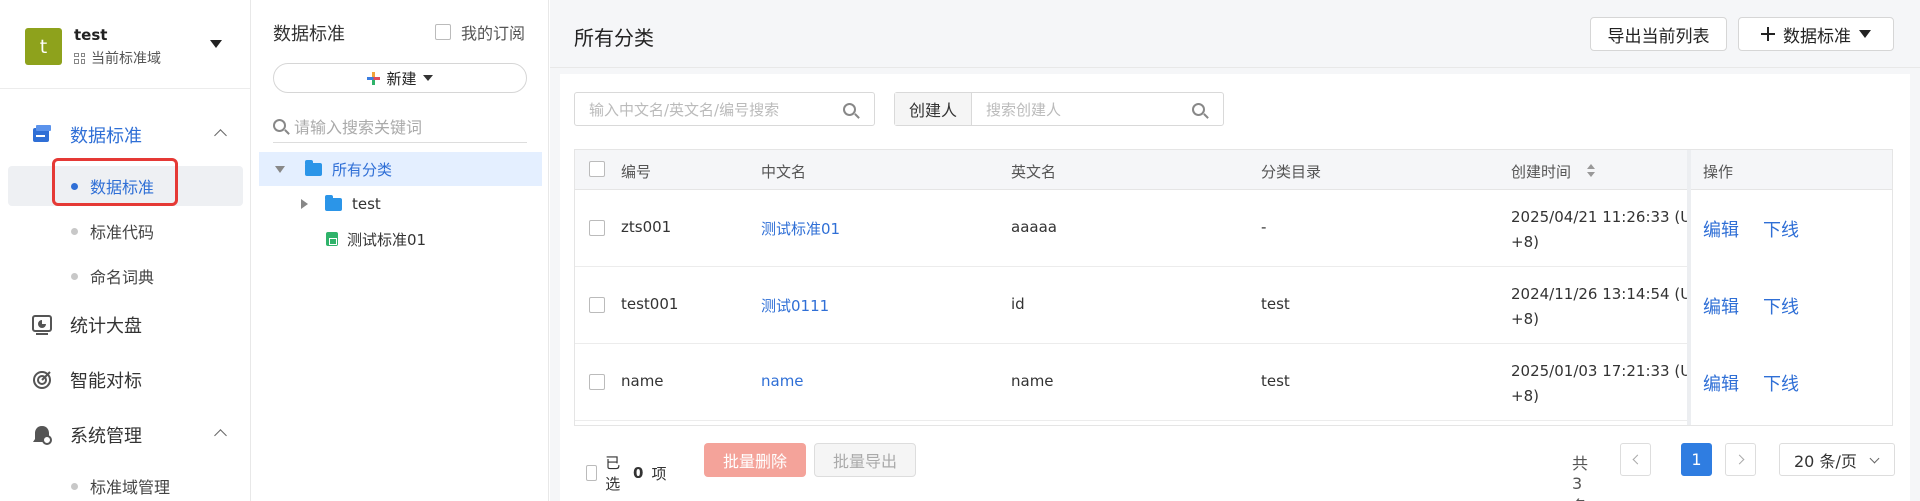 The height and width of the screenshot is (501, 1920). What do you see at coordinates (126, 59) in the screenshot?
I see `domain-subtitle-label: 当前标准域` at bounding box center [126, 59].